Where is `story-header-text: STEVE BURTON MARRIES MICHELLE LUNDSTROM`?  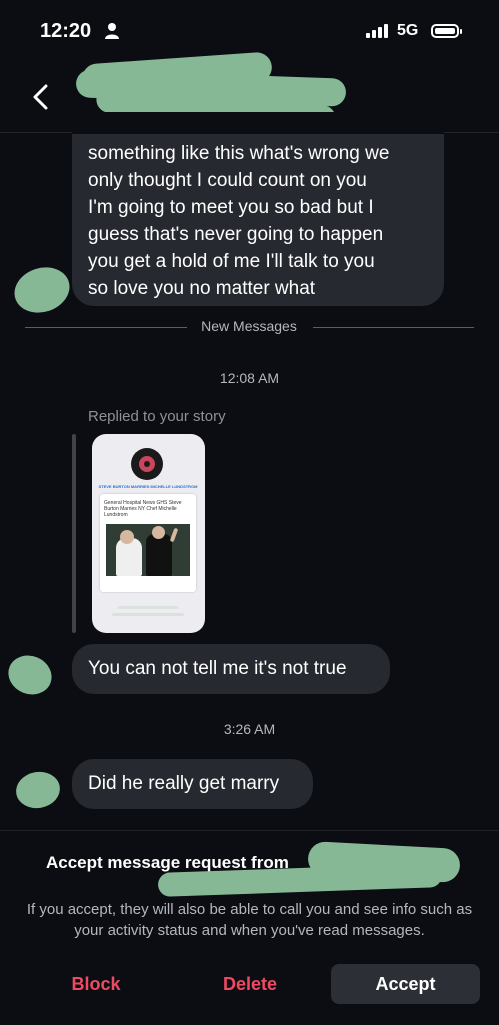 story-header-text: STEVE BURTON MARRIES MICHELLE LUNDSTROM is located at coordinates (148, 486).